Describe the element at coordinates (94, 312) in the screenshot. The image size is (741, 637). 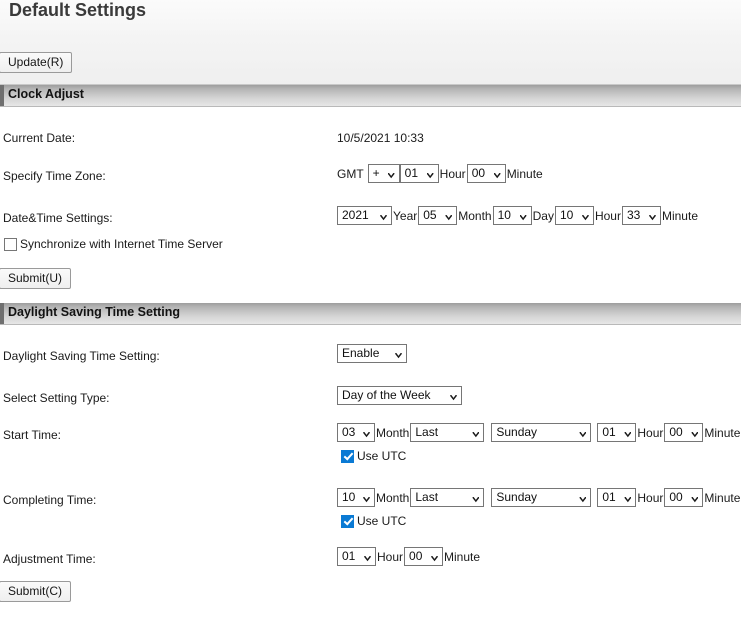
I see `section-title-daylight-saving: Daylight Saving Time Setting` at that location.